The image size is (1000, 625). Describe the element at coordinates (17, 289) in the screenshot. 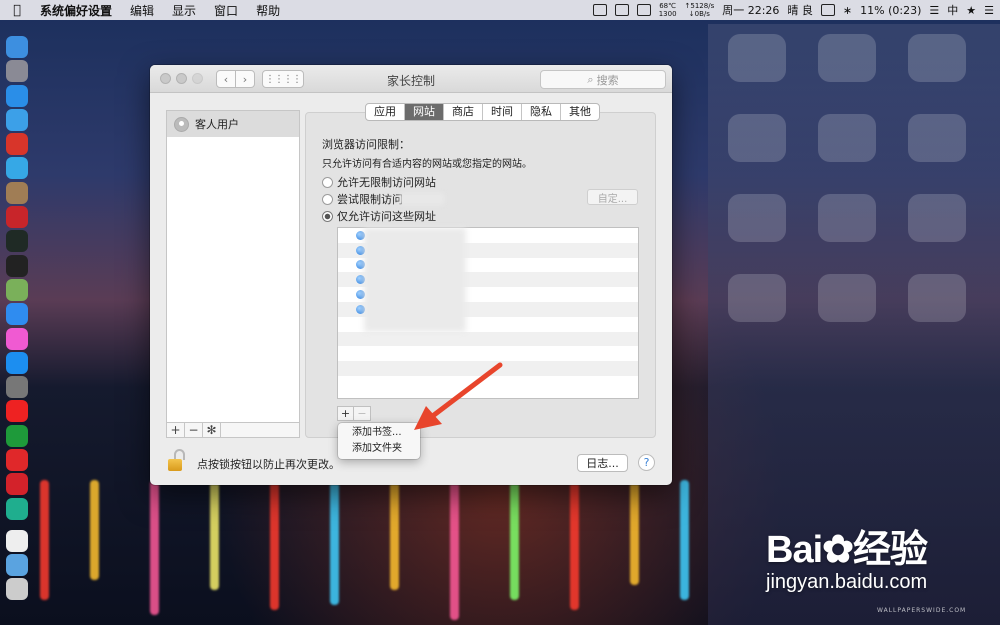

I see `maps-icon` at that location.